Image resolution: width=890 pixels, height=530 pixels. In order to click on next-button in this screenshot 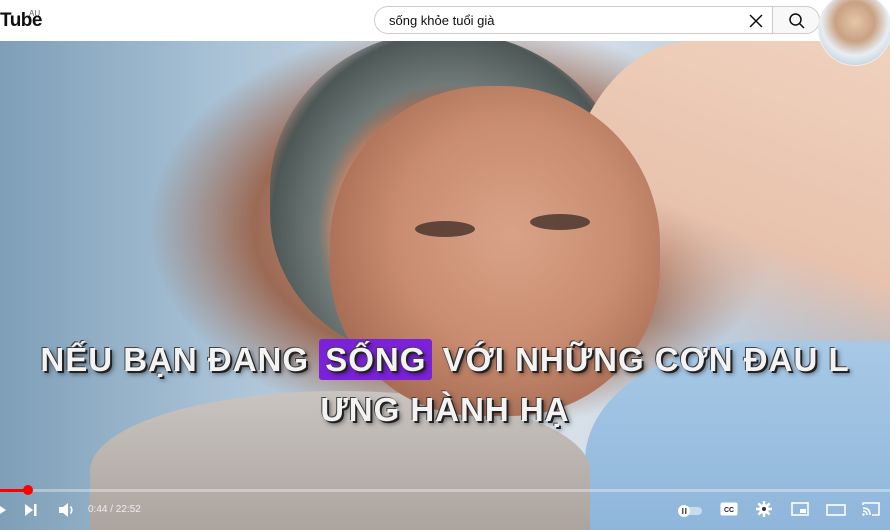, I will do `click(31, 512)`.